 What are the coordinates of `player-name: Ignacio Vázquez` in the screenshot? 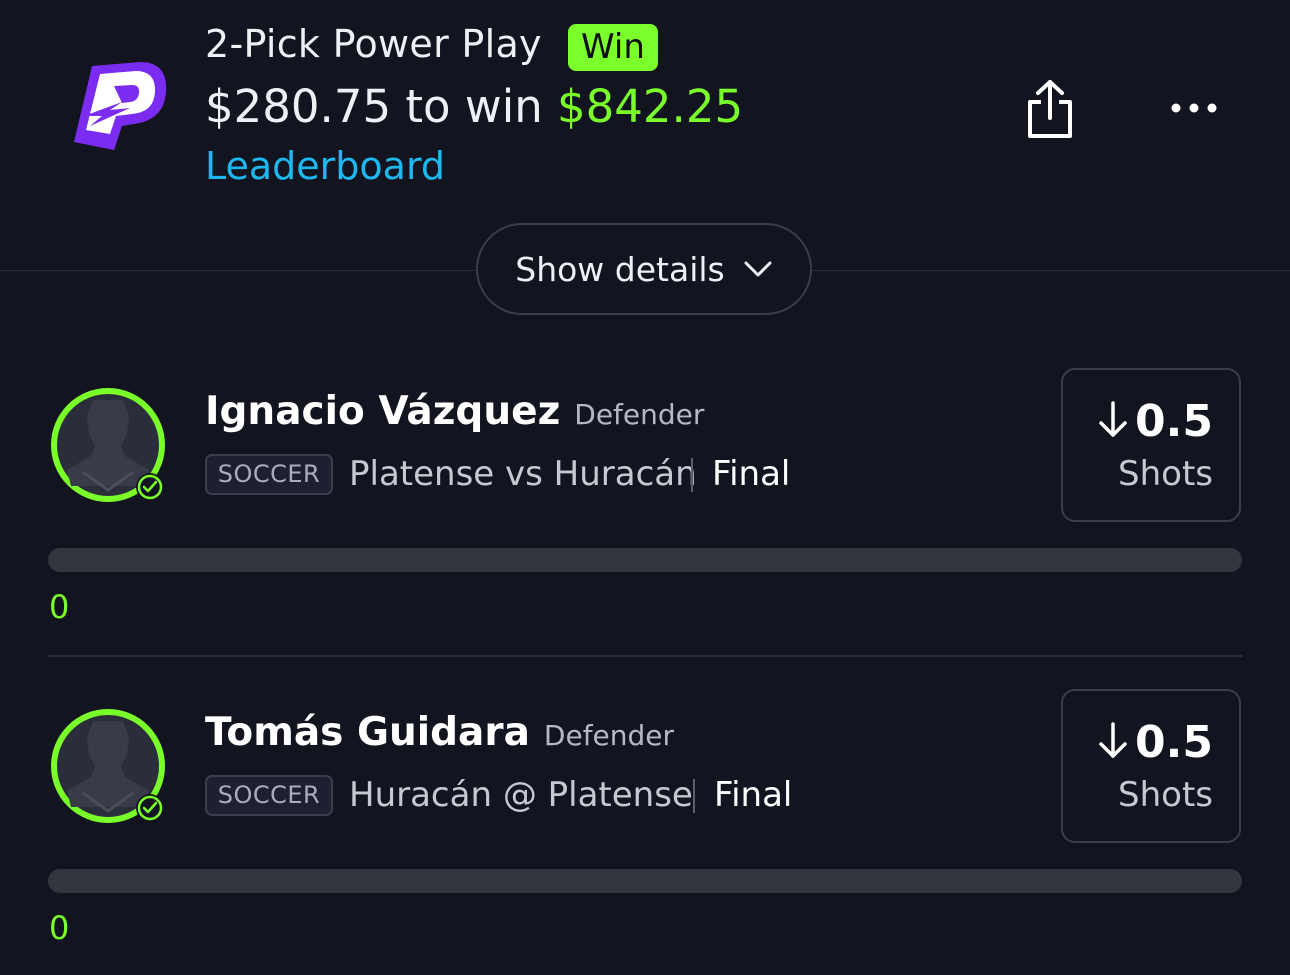 It's located at (383, 411).